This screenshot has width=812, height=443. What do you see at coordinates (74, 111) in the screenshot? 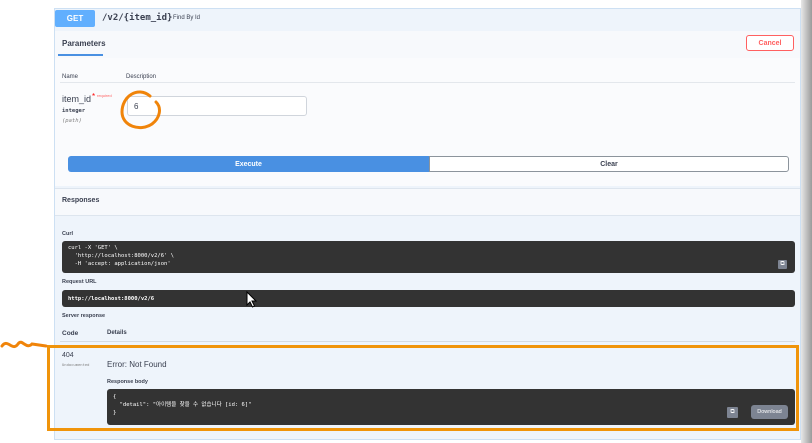
I see `param-type: integer` at bounding box center [74, 111].